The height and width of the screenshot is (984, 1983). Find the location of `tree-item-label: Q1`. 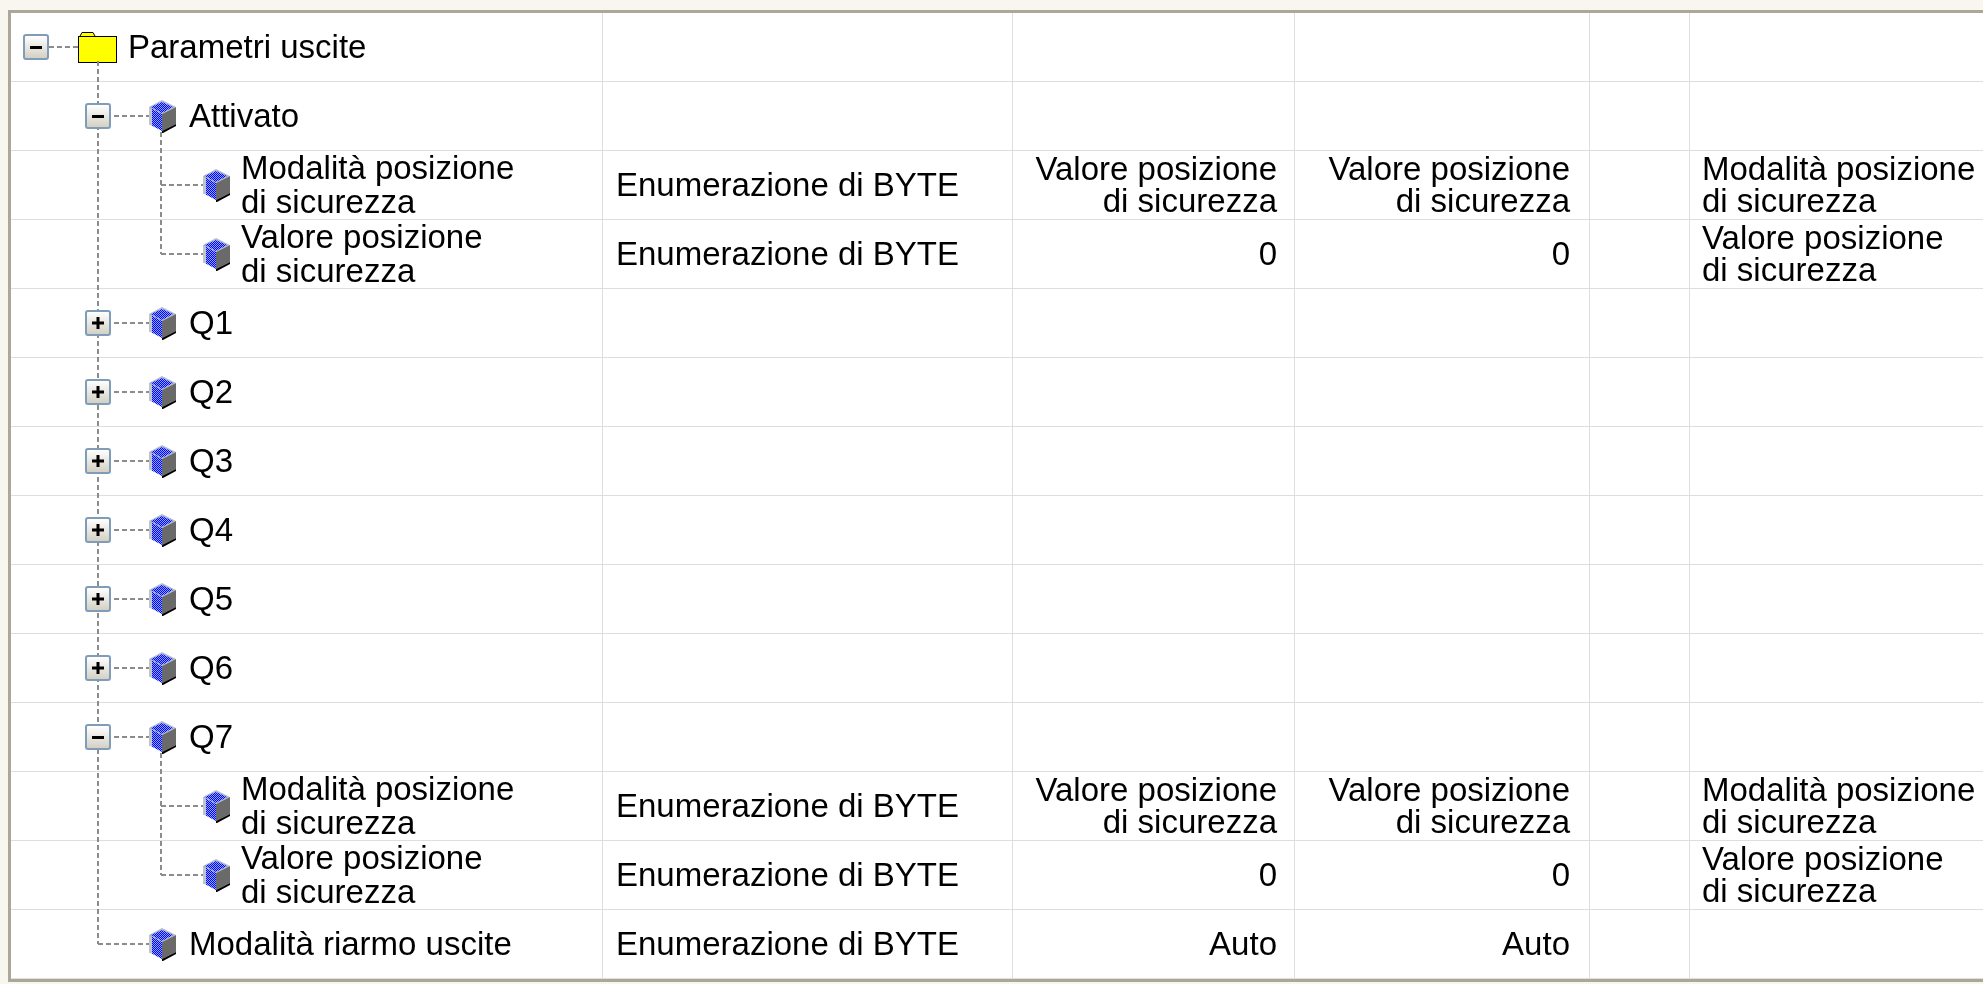

tree-item-label: Q1 is located at coordinates (211, 323).